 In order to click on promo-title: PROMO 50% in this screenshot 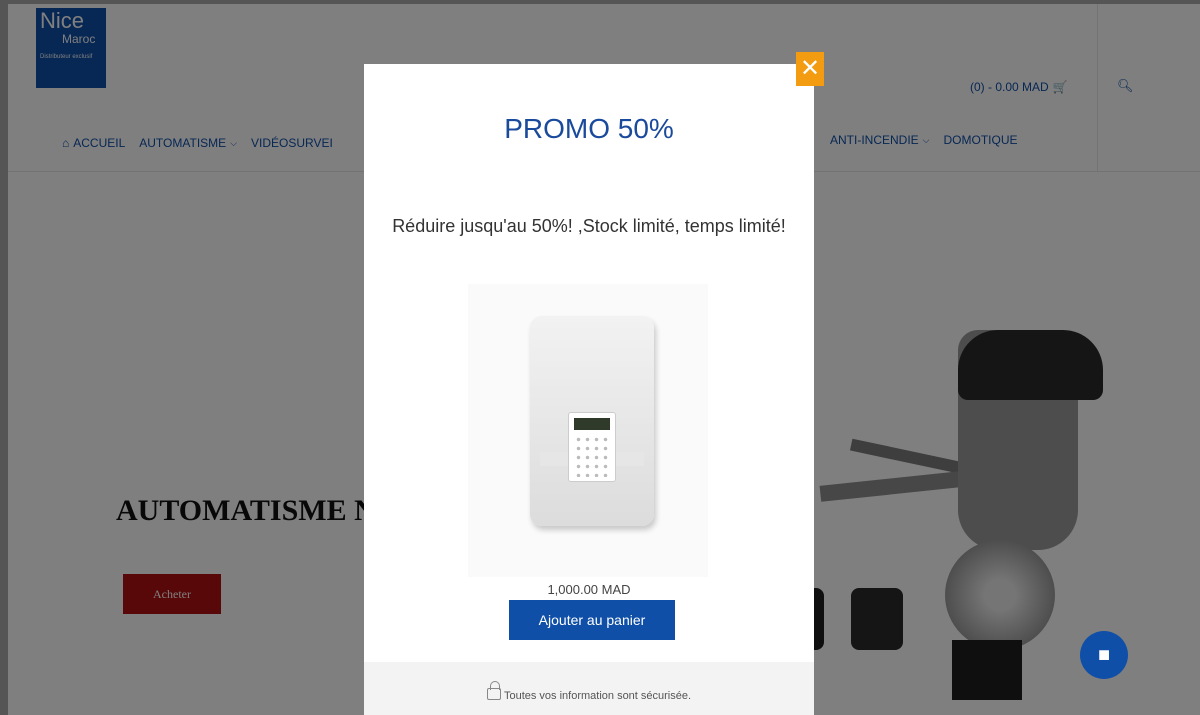, I will do `click(589, 128)`.